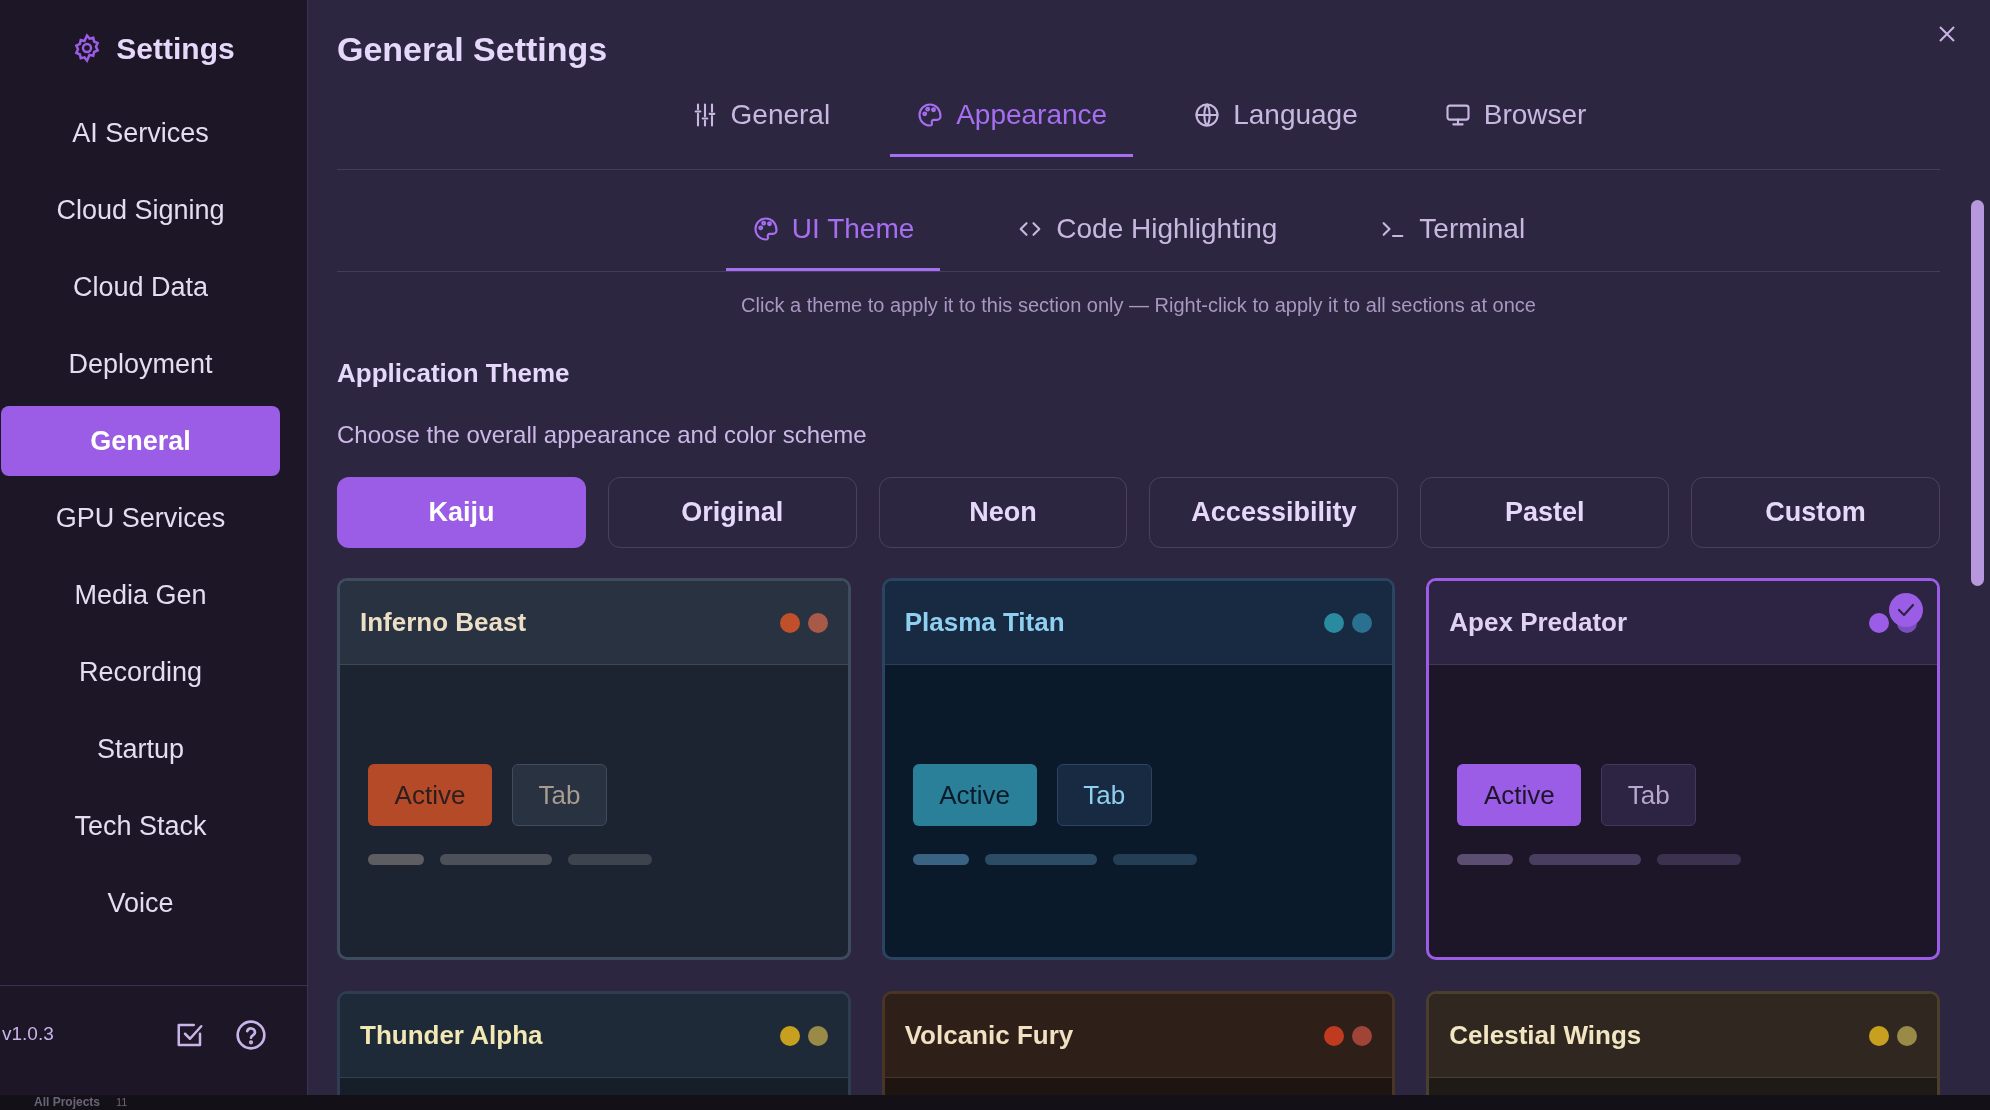 The height and width of the screenshot is (1110, 1990). Describe the element at coordinates (1538, 622) in the screenshot. I see `theme-name: Apex Predator` at that location.